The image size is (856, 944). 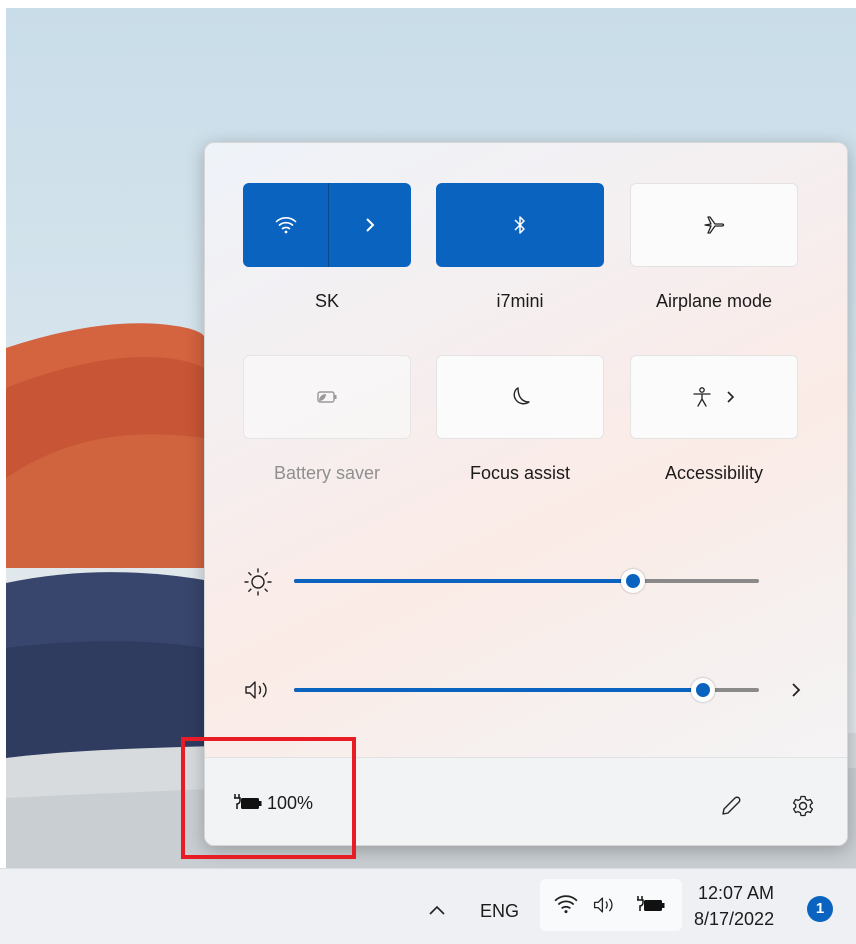 What do you see at coordinates (258, 582) in the screenshot?
I see `brightness-icon` at bounding box center [258, 582].